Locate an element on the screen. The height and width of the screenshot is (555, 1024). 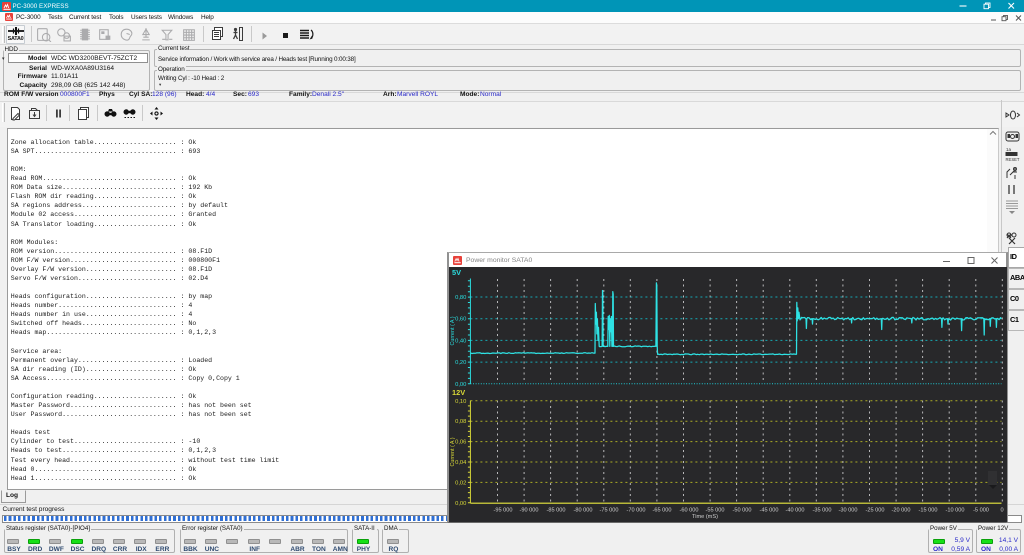
svg-text: 0 is located at coordinates (1001, 511).